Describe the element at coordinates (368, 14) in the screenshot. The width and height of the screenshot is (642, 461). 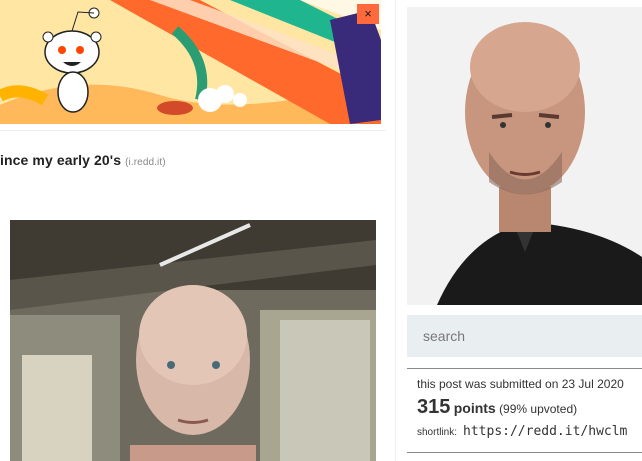
I see `close-banner-button: ×` at that location.